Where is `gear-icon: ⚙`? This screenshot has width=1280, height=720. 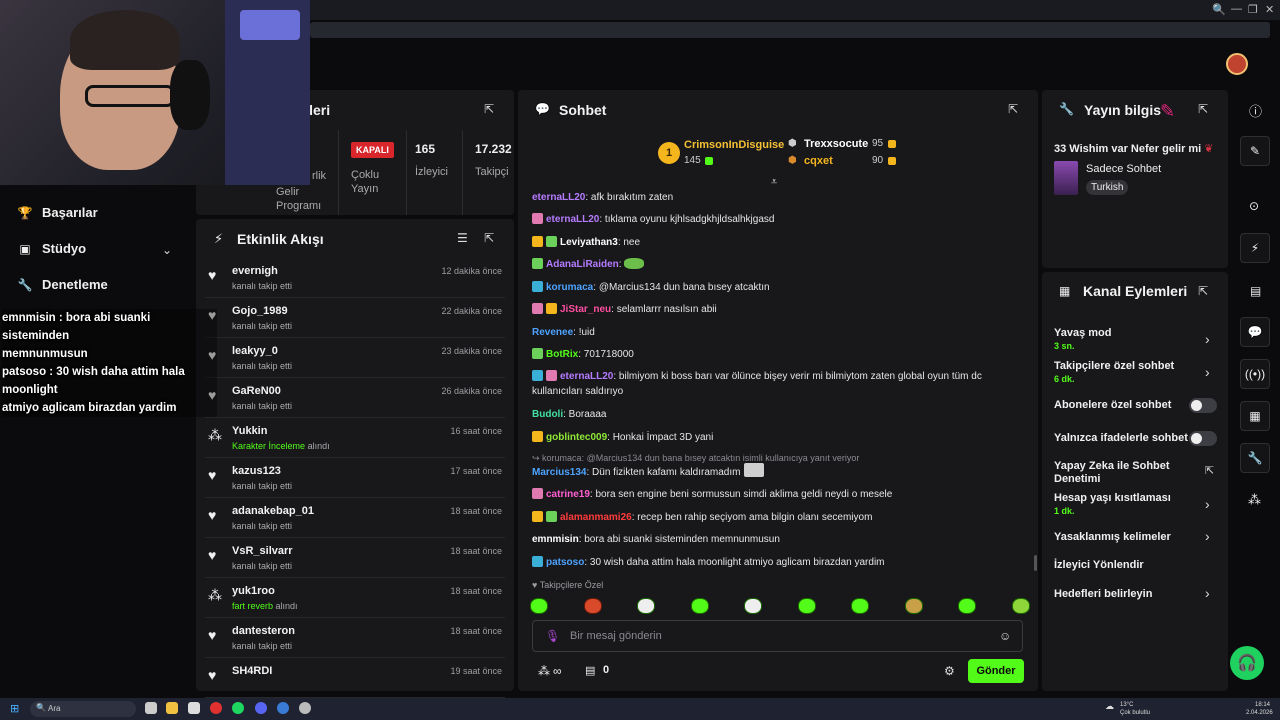
gear-icon: ⚙ is located at coordinates (949, 671).